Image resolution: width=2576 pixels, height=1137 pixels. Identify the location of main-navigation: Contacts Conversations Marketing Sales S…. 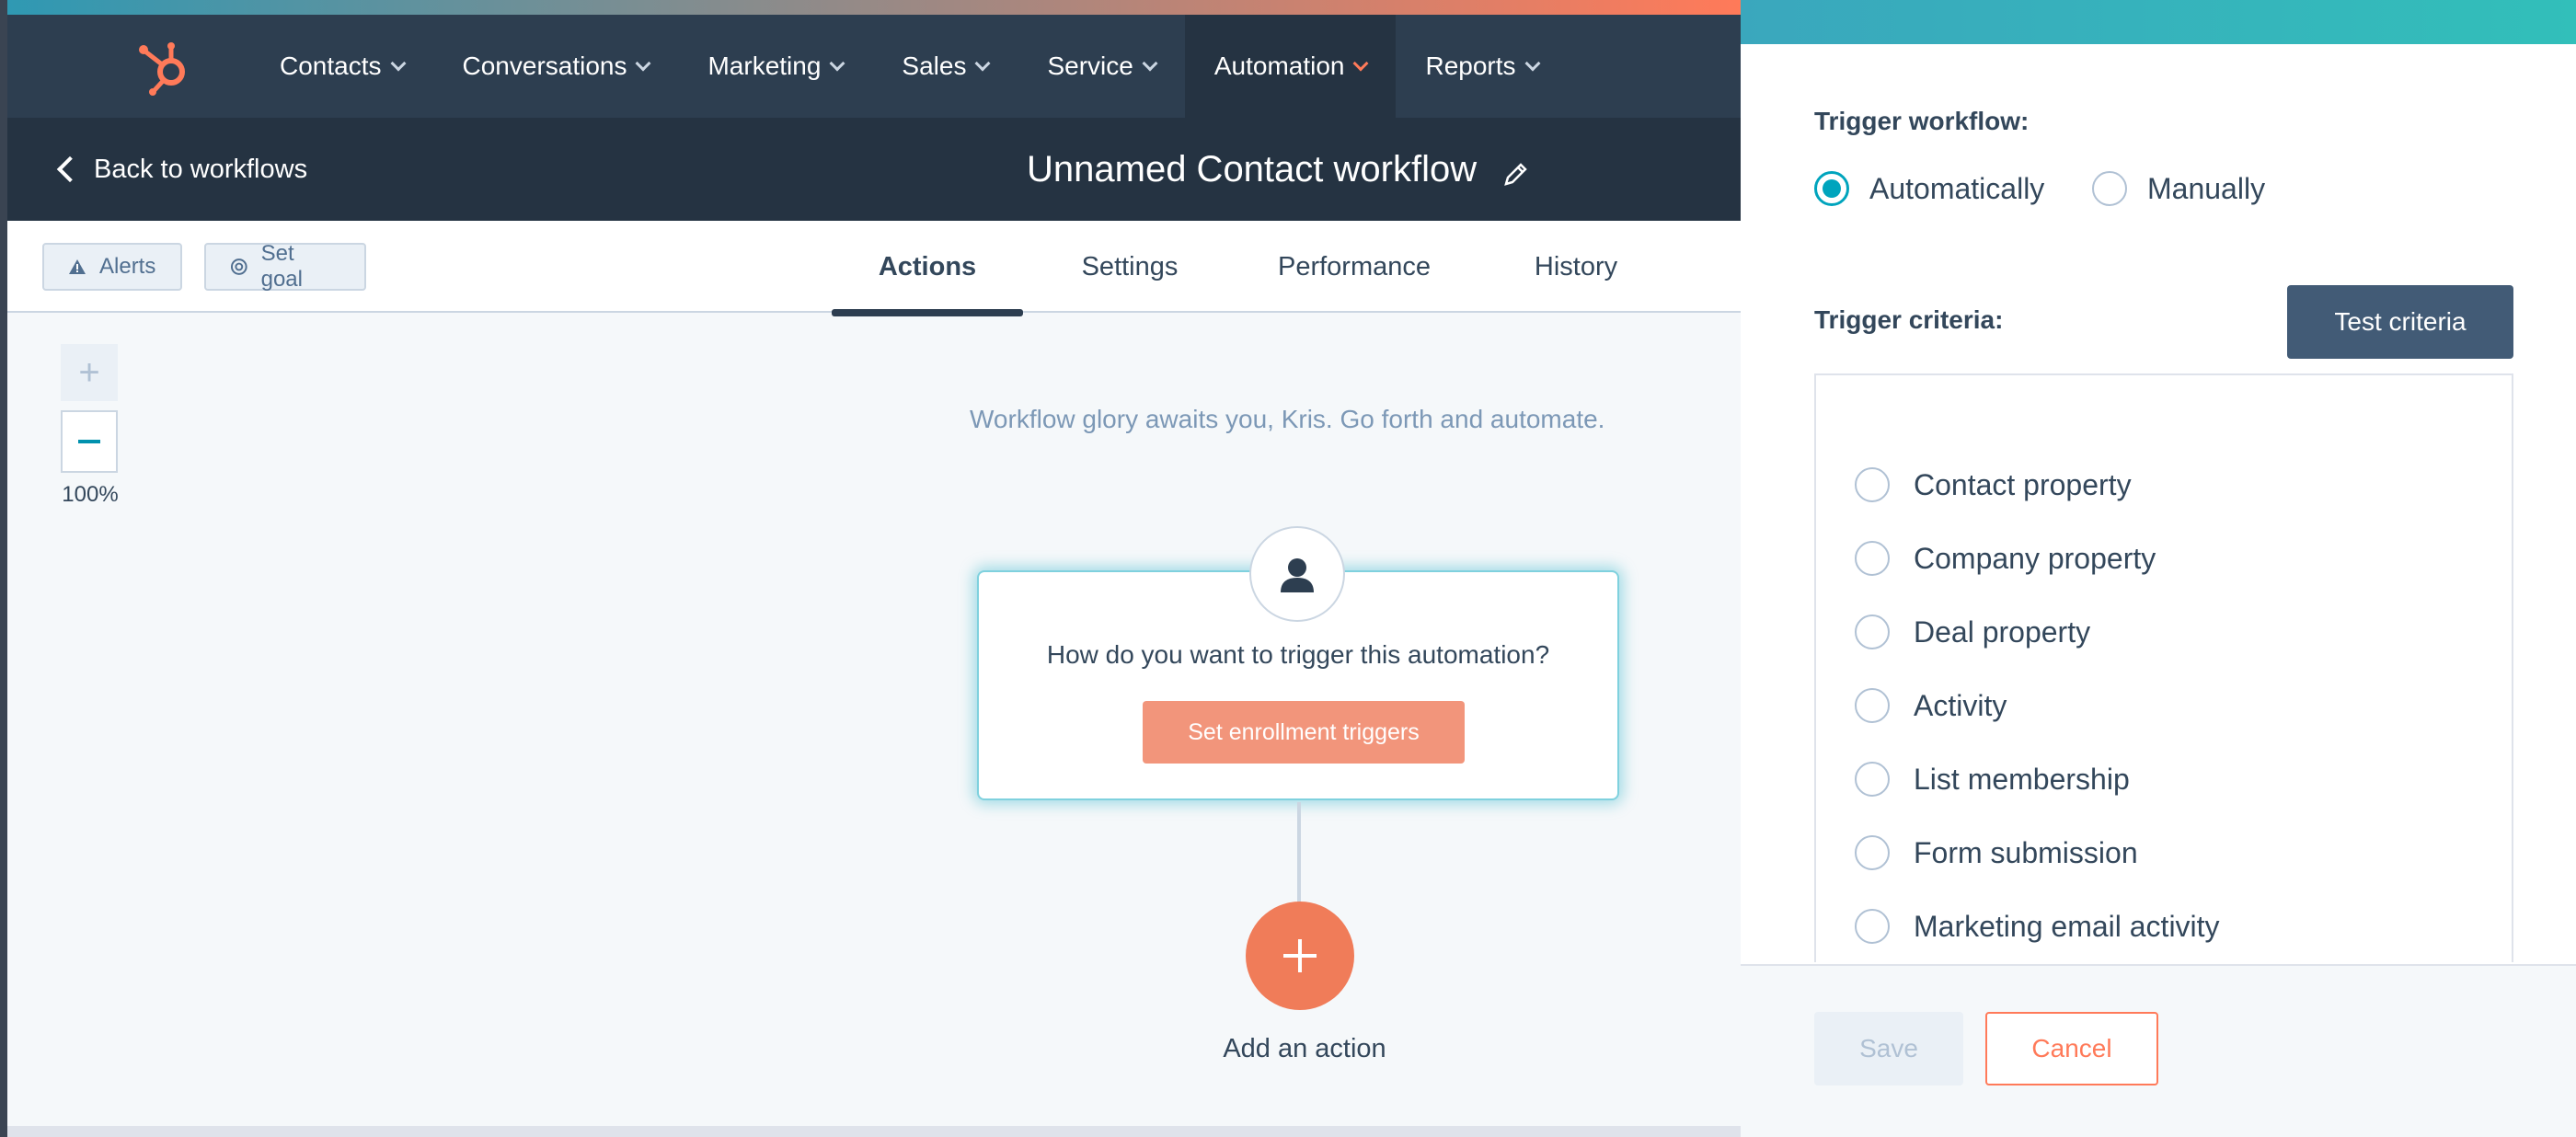
(874, 66).